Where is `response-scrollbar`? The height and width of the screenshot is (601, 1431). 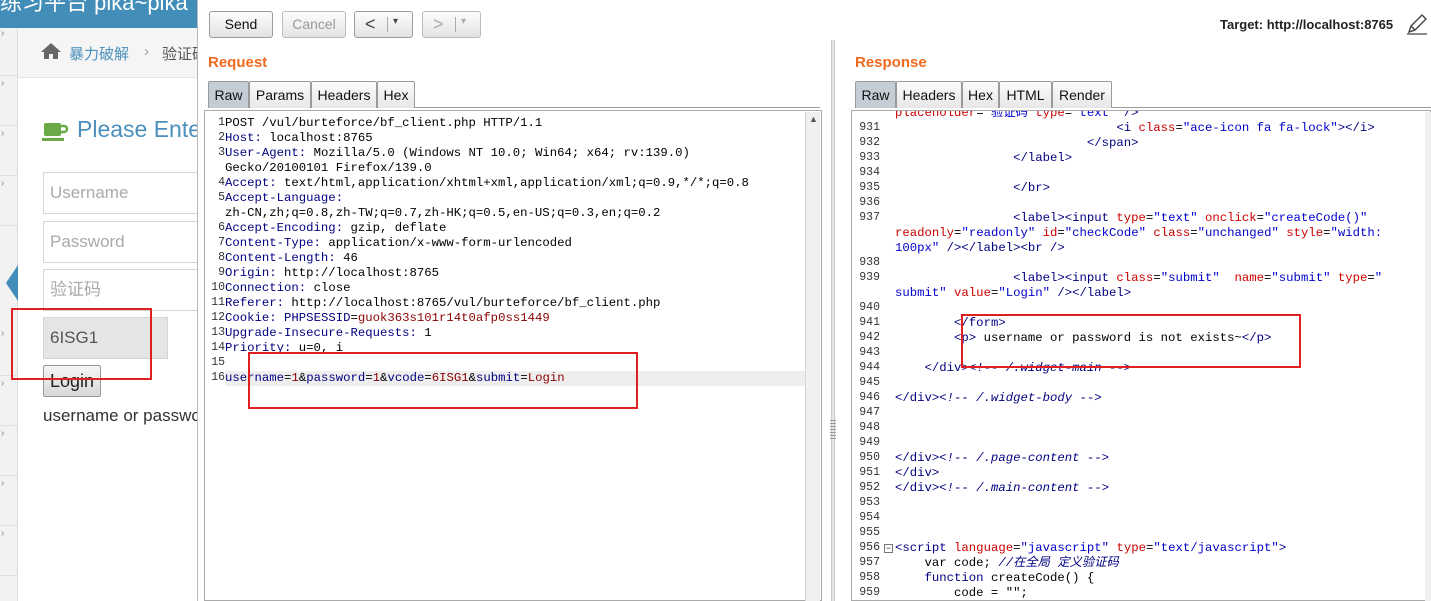
response-scrollbar is located at coordinates (1428, 356).